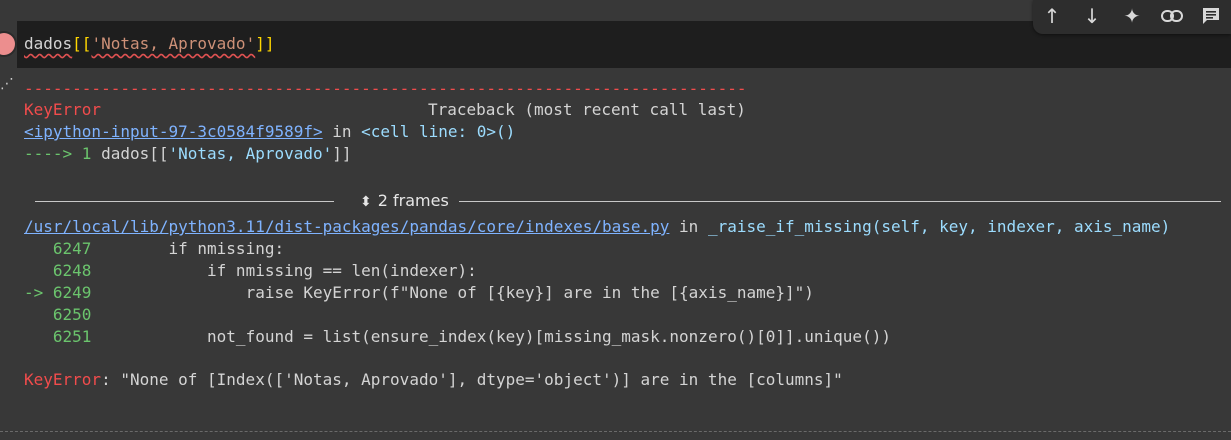  I want to click on line-number: 6251, so click(72, 336).